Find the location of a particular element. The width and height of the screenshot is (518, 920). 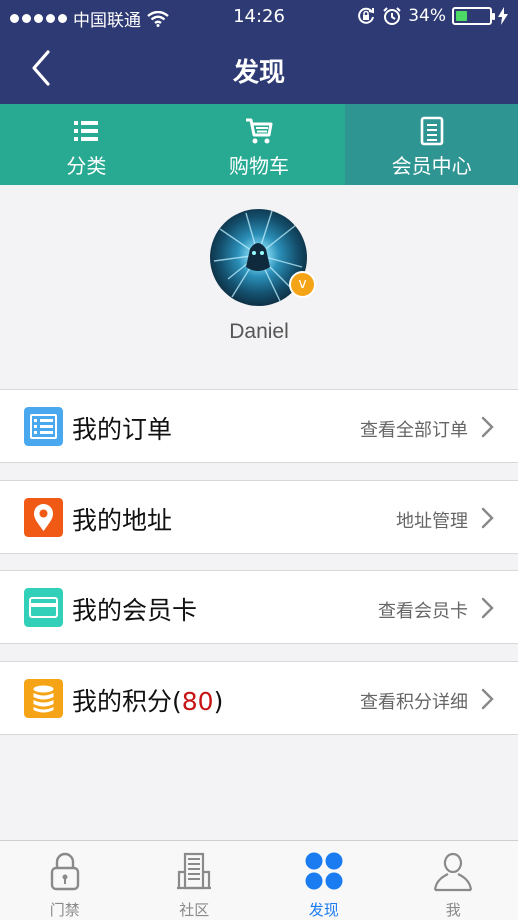

lock-icon is located at coordinates (64, 871).